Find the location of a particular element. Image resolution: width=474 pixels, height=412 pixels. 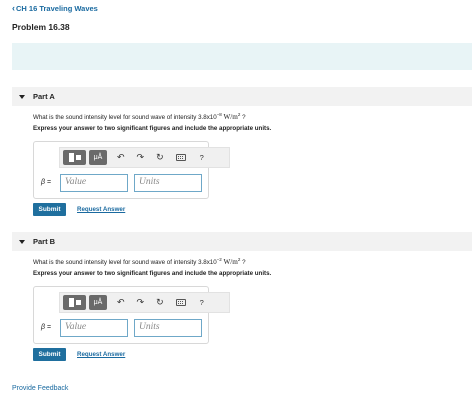

part-a-answer-box: μÅ ↶ ↷ ↻ ? β = Value Units is located at coordinates (131, 170).